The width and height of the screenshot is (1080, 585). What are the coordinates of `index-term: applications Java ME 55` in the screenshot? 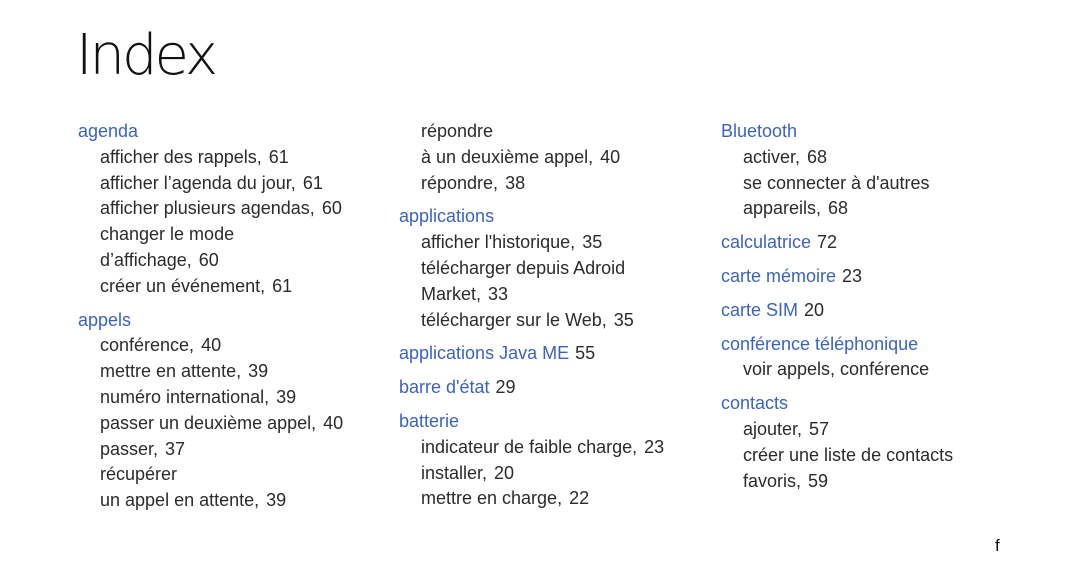 It's located at (554, 354).